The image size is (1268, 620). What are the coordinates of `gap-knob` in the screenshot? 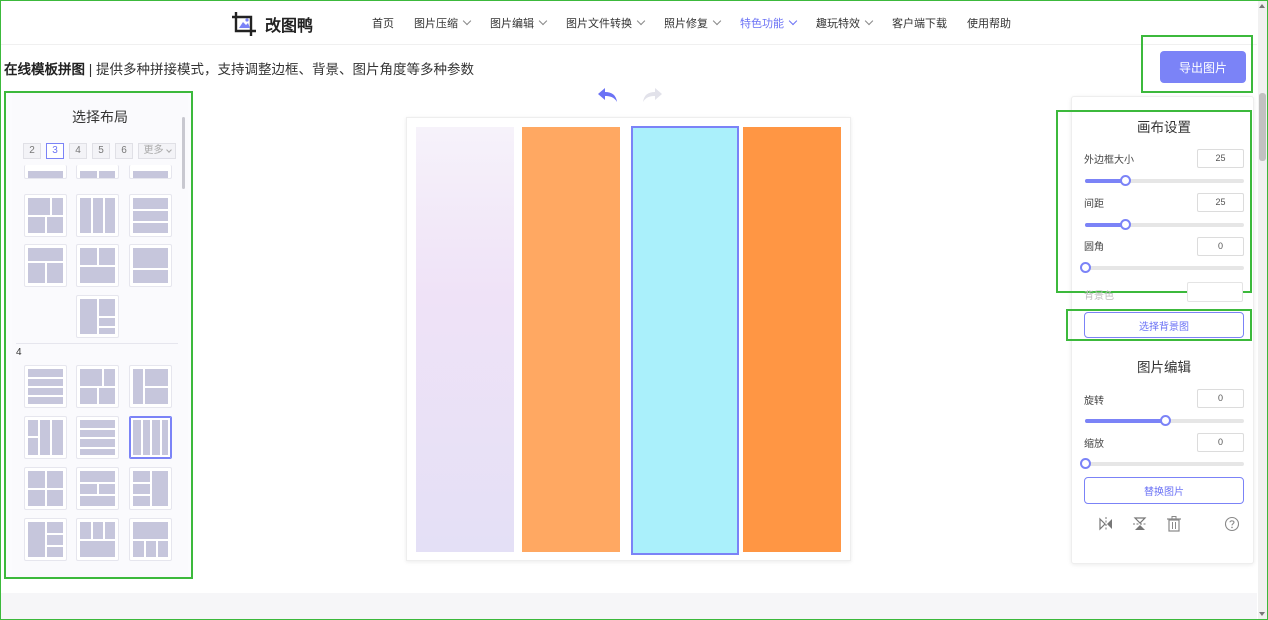 It's located at (1125, 224).